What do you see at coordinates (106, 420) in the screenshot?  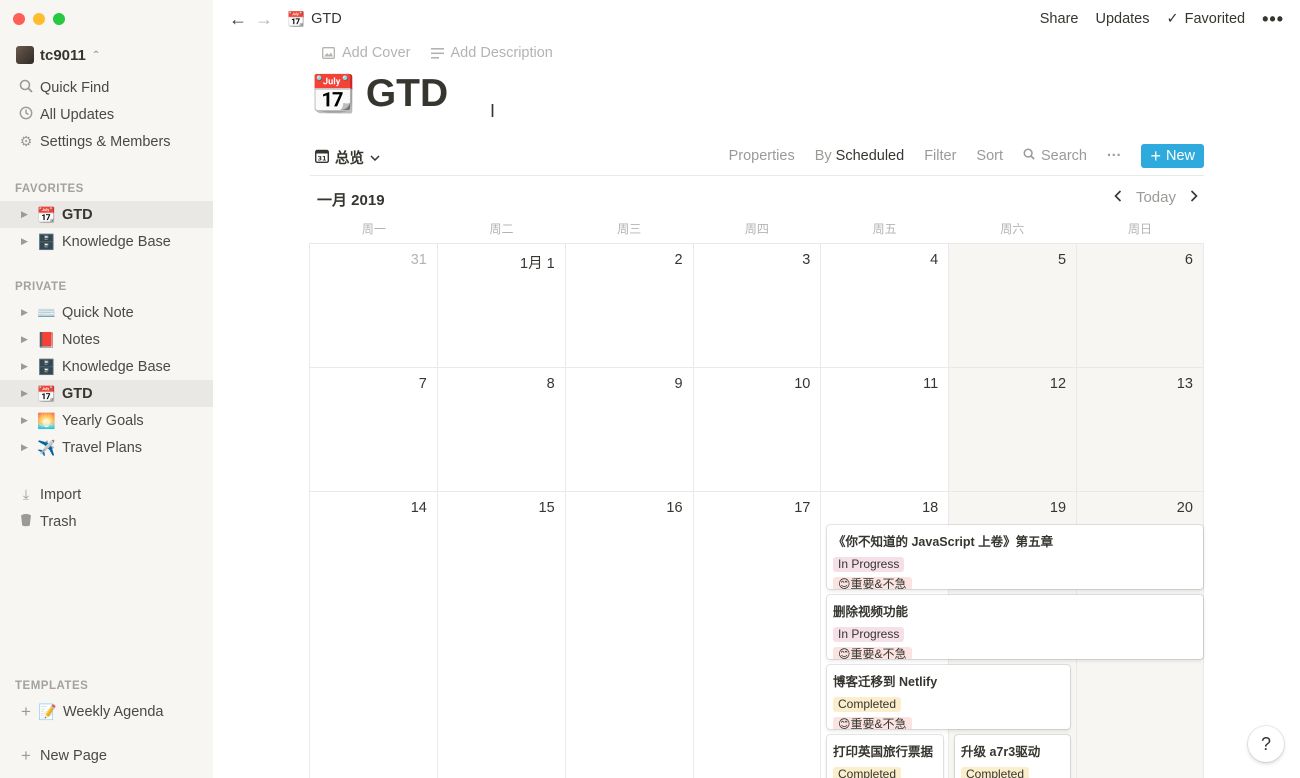 I see `sidebar-item-yearly-goals: ▶ 🌅 Yearly Goals` at bounding box center [106, 420].